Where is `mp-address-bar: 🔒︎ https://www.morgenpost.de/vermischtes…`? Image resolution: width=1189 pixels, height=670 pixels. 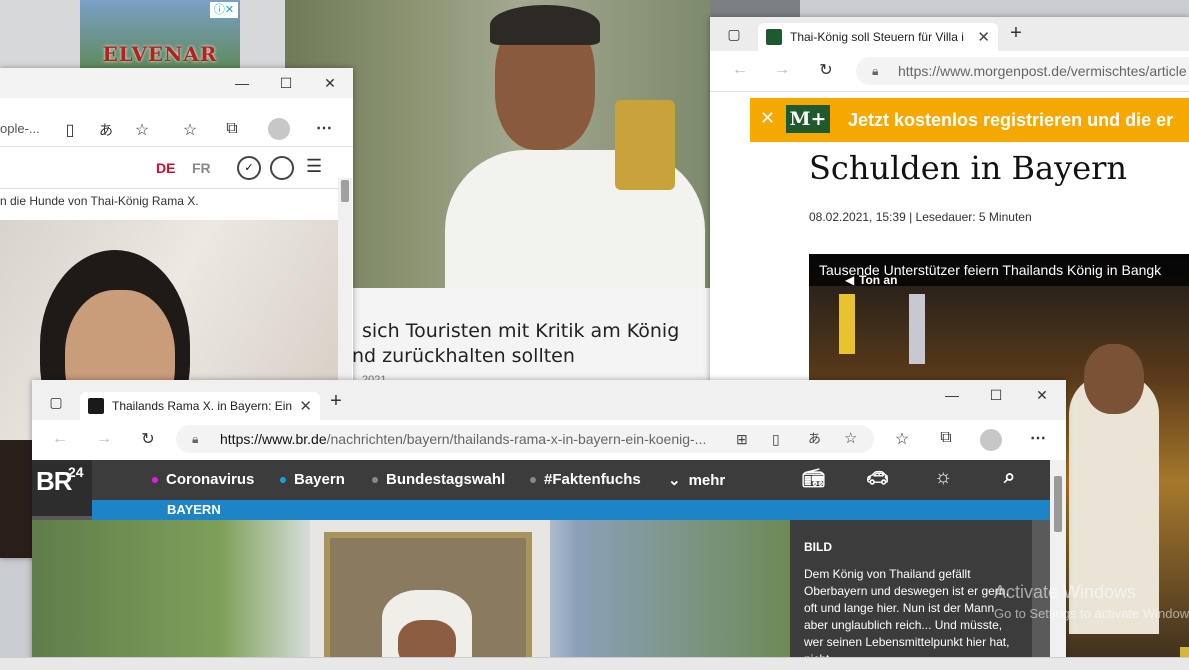
mp-address-bar: 🔒︎ https://www.morgenpost.de/vermischtes… is located at coordinates (1022, 71).